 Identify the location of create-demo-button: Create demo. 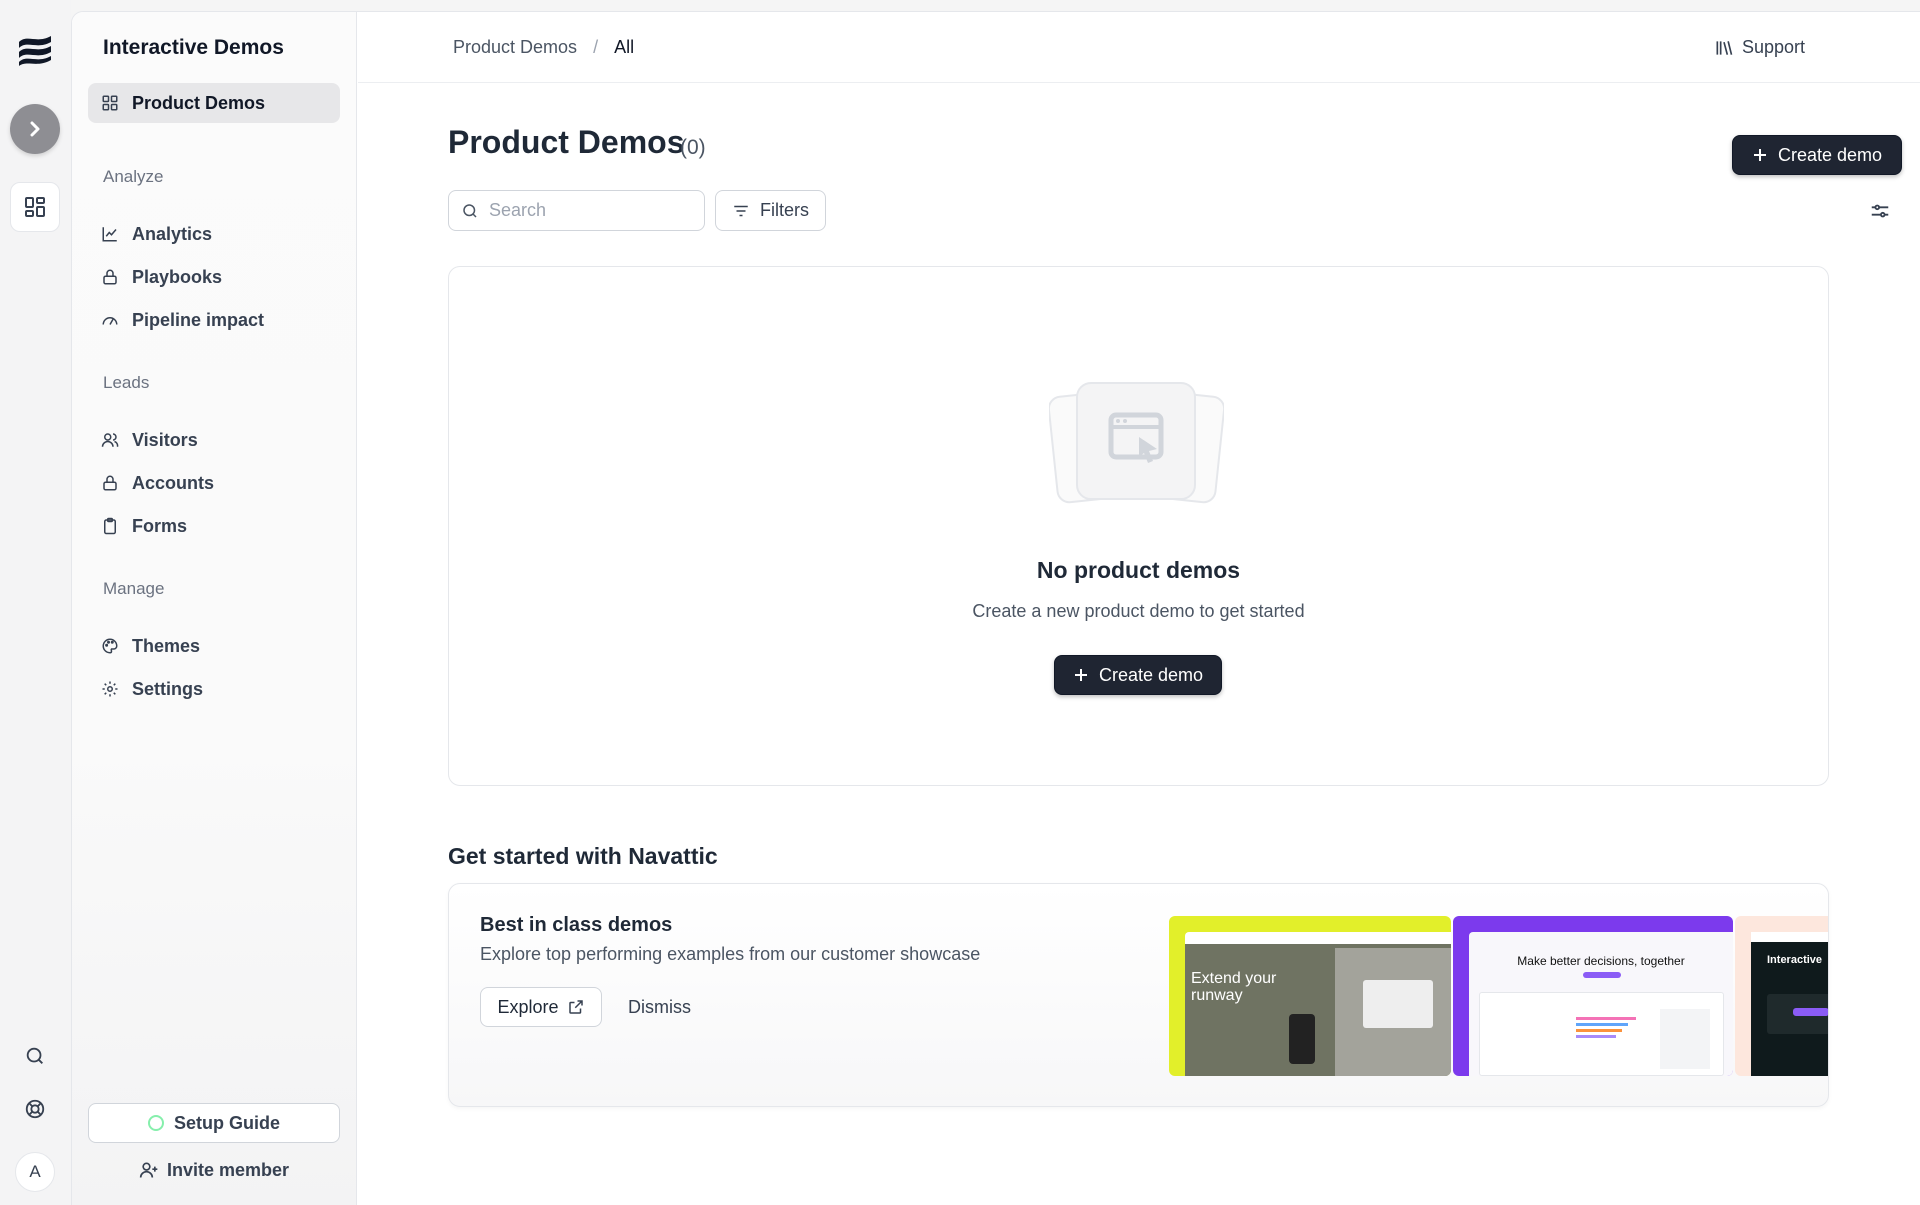
(1817, 155).